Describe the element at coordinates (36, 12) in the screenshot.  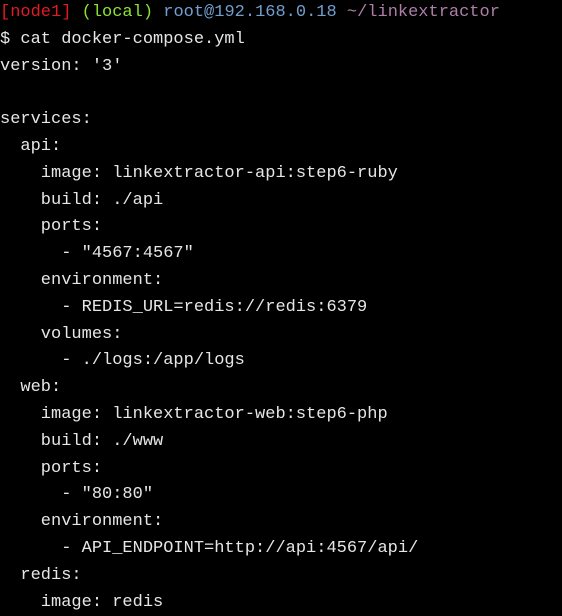
I see `prompt-node: [node1]` at that location.